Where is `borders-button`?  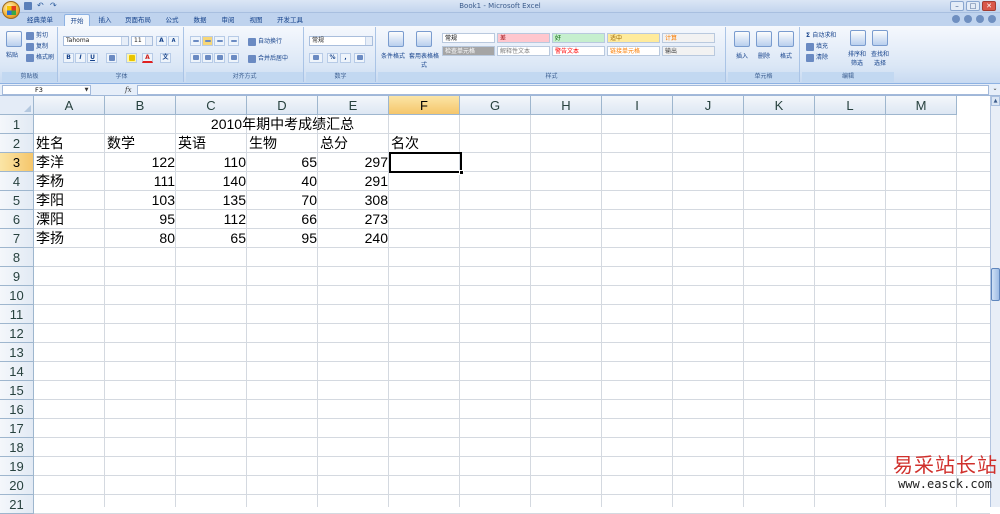
borders-button is located at coordinates (111, 58).